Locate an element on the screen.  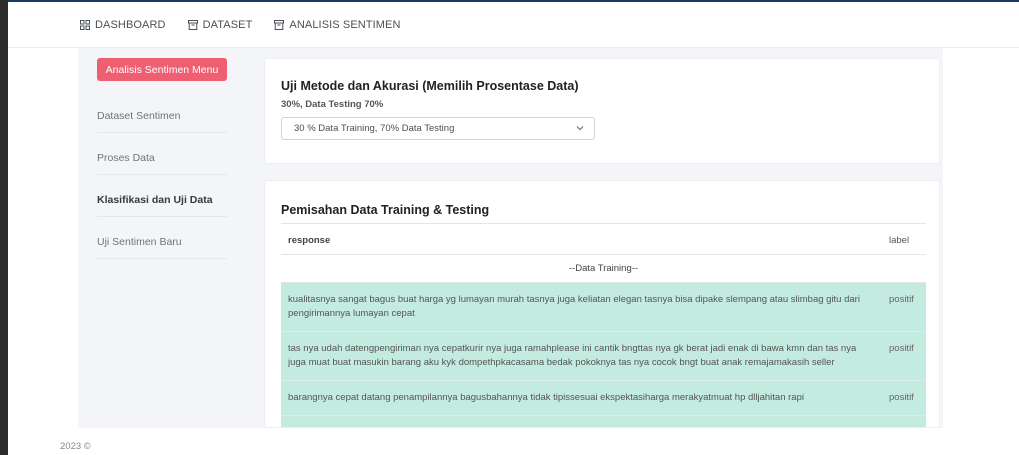
nav-analisis-sentimen-label: ANALISIS SENTIMEN is located at coordinates (345, 24).